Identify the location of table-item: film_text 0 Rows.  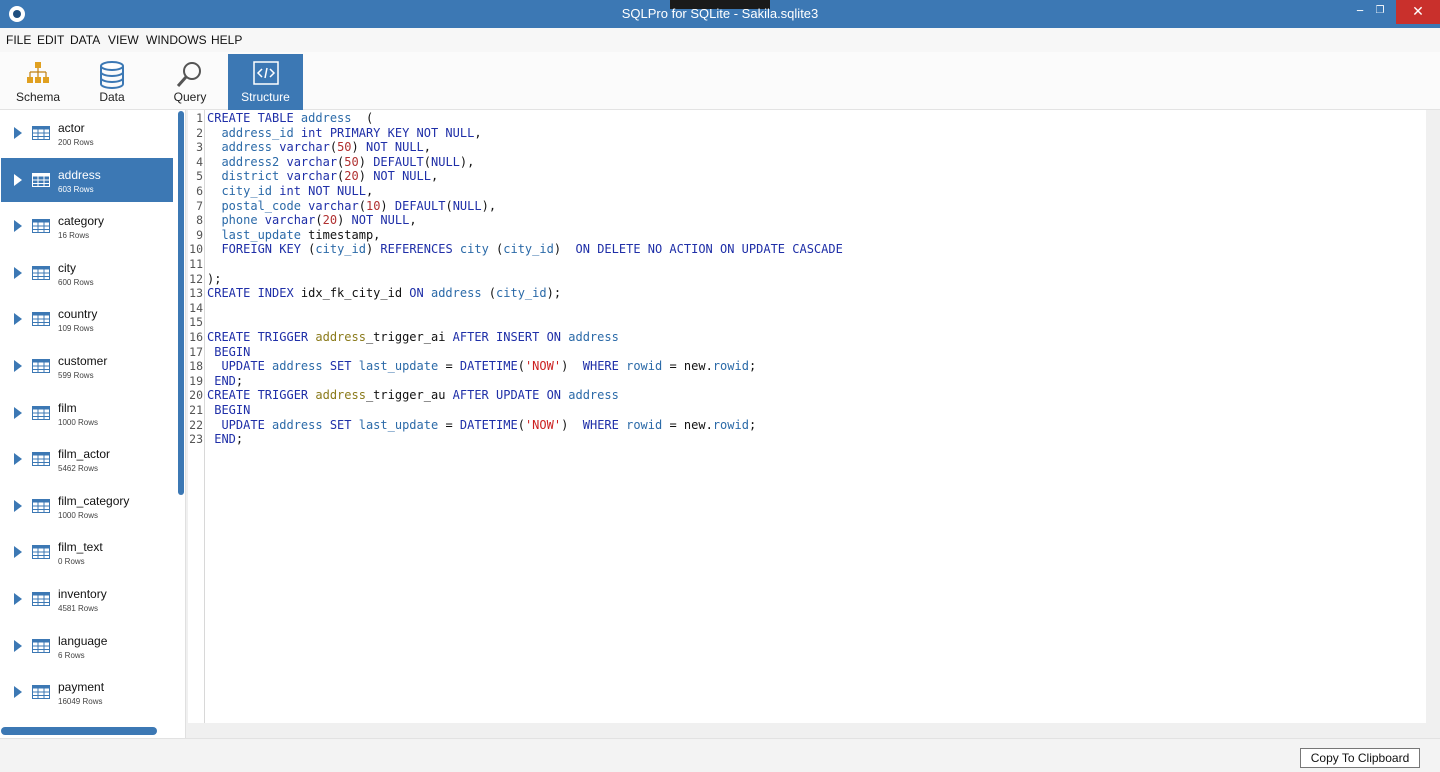
(87, 552).